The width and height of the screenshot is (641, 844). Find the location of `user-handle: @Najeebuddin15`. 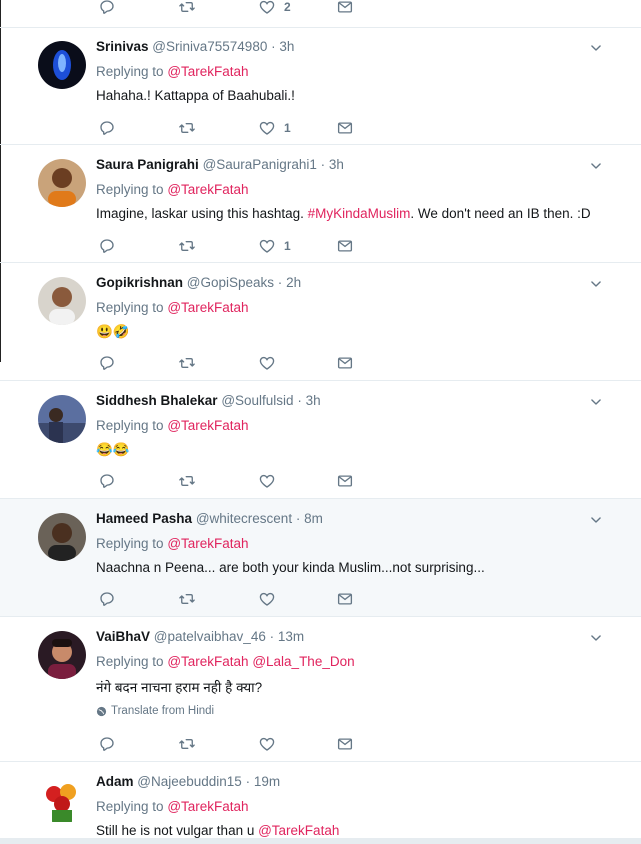

user-handle: @Najeebuddin15 is located at coordinates (189, 781).